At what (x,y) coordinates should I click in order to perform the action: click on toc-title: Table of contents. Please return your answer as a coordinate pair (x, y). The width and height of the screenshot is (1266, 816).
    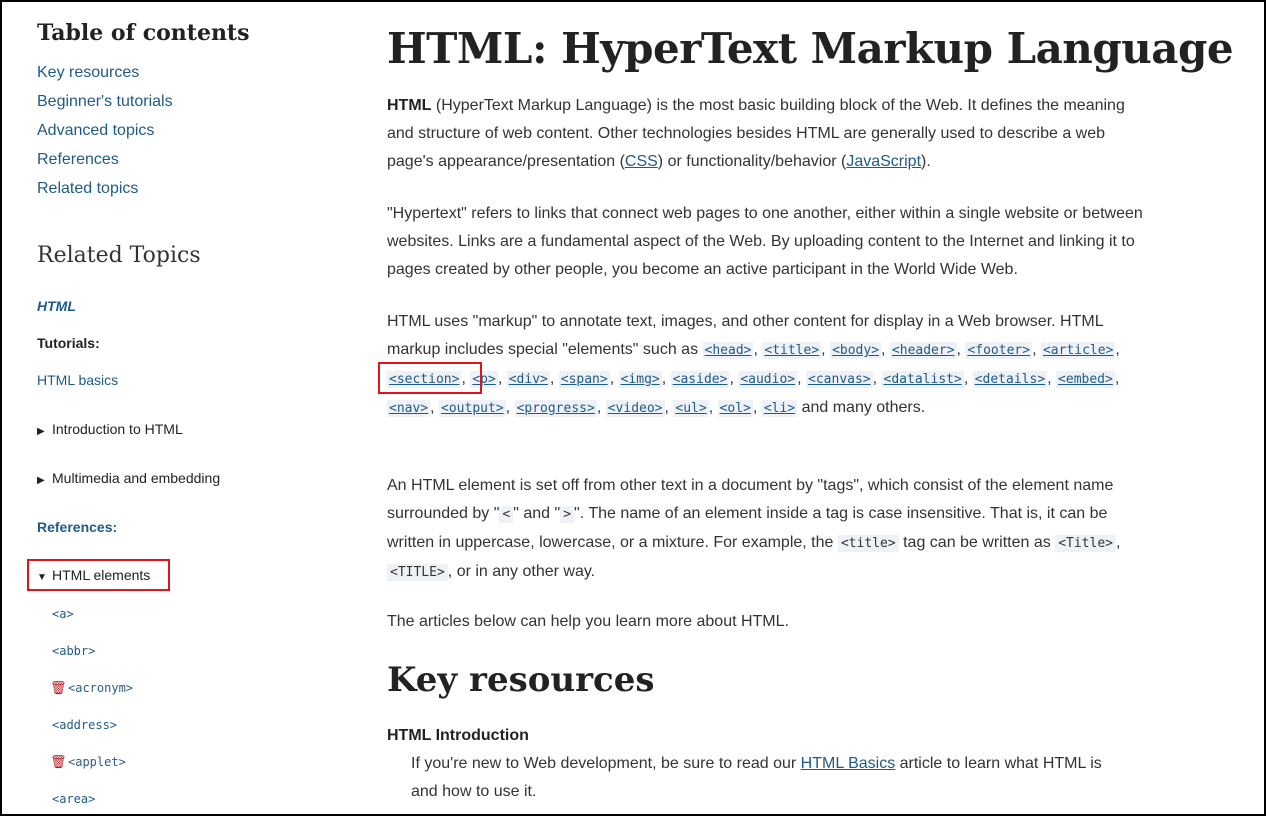
    Looking at the image, I should click on (143, 33).